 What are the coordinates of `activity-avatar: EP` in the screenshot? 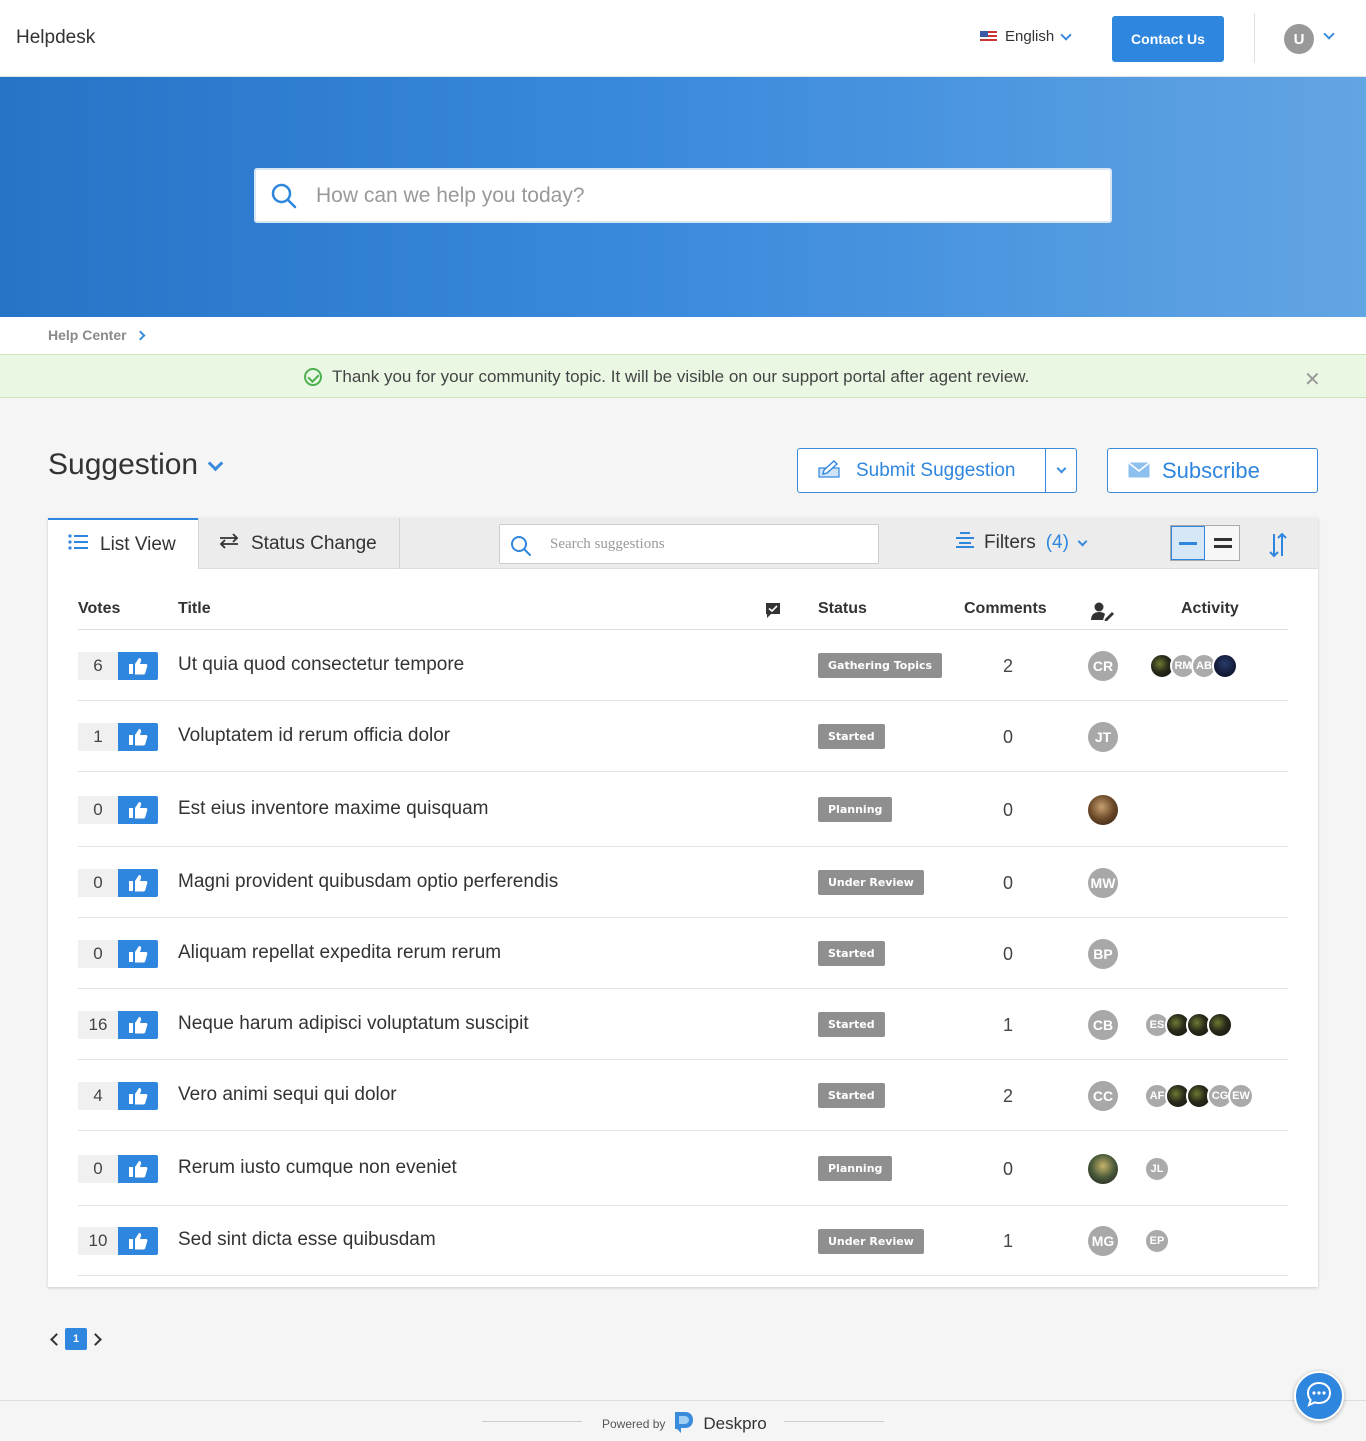 It's located at (1157, 1241).